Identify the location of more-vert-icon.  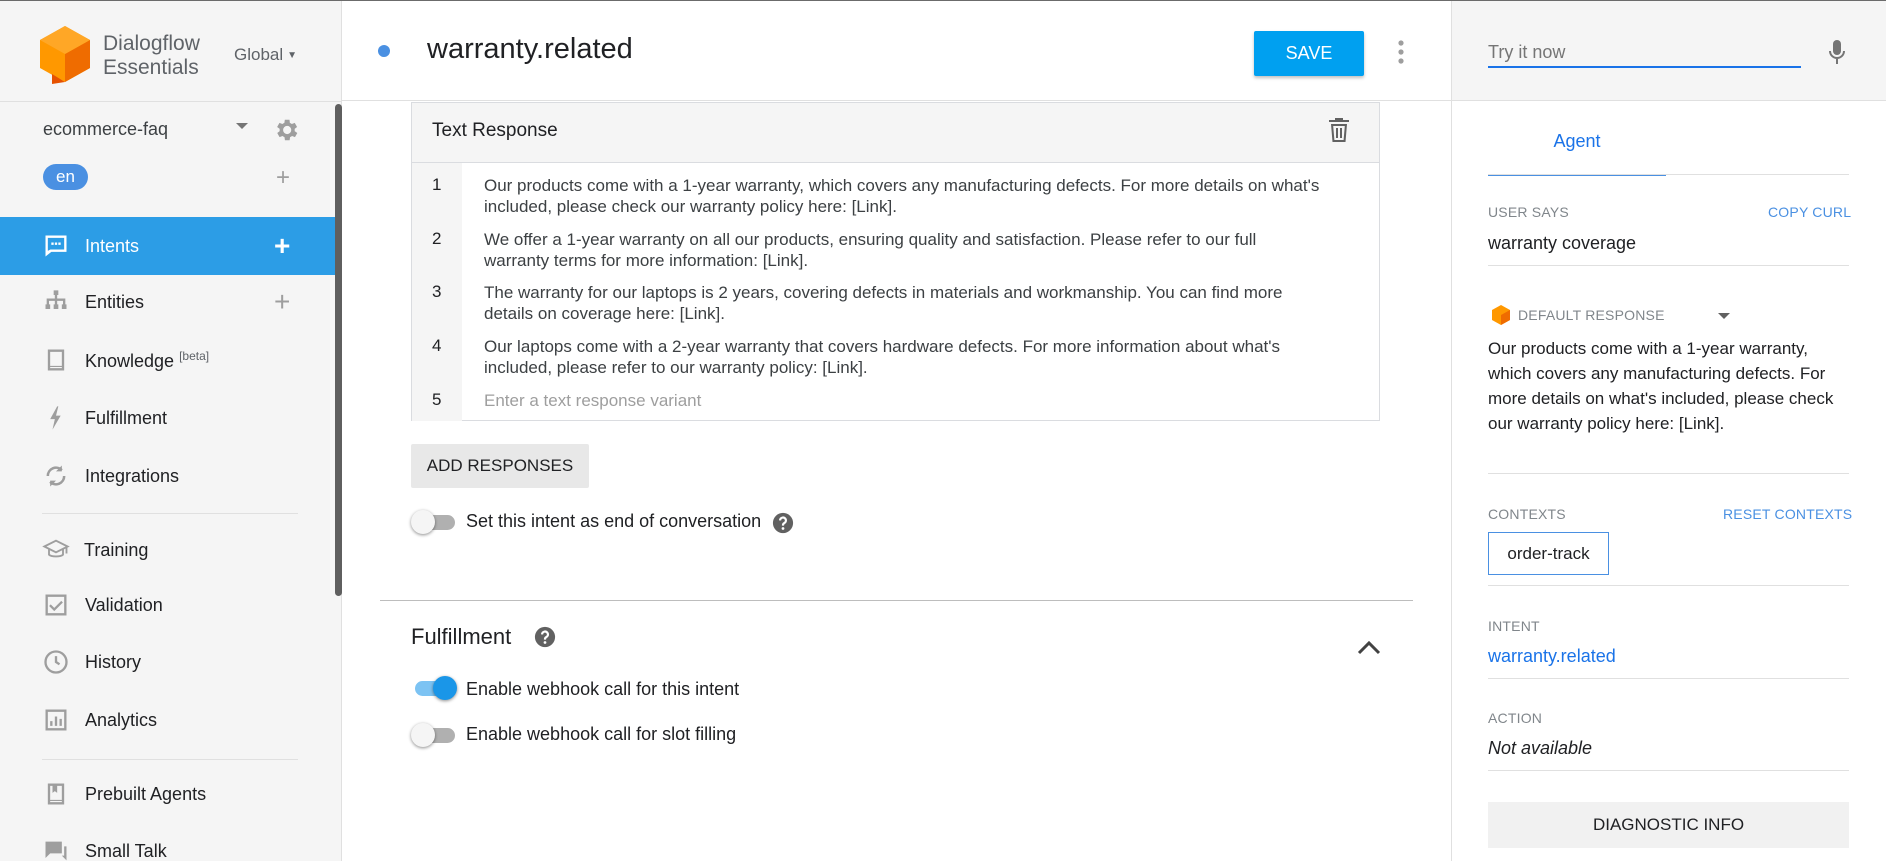
(1401, 52).